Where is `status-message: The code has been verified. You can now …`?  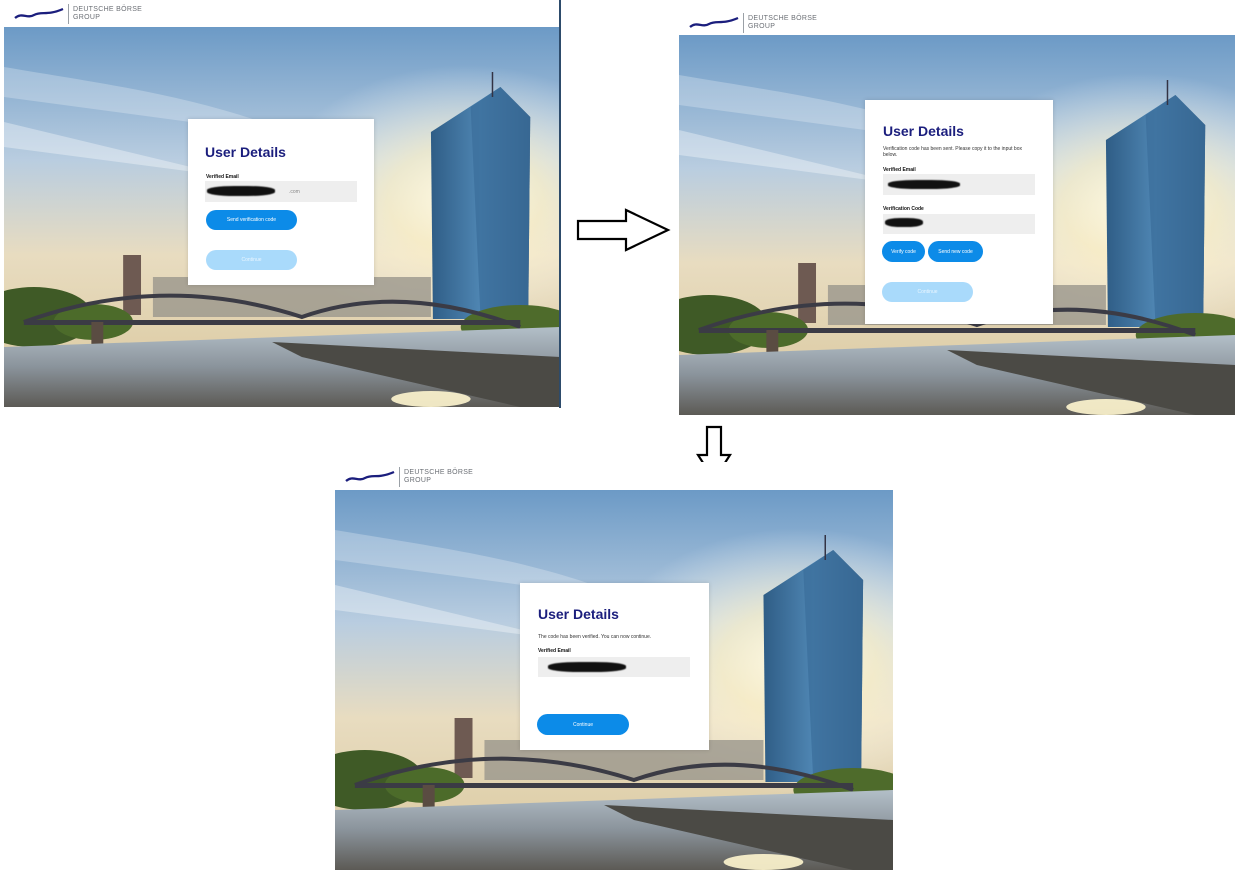 status-message: The code has been verified. You can now … is located at coordinates (595, 637).